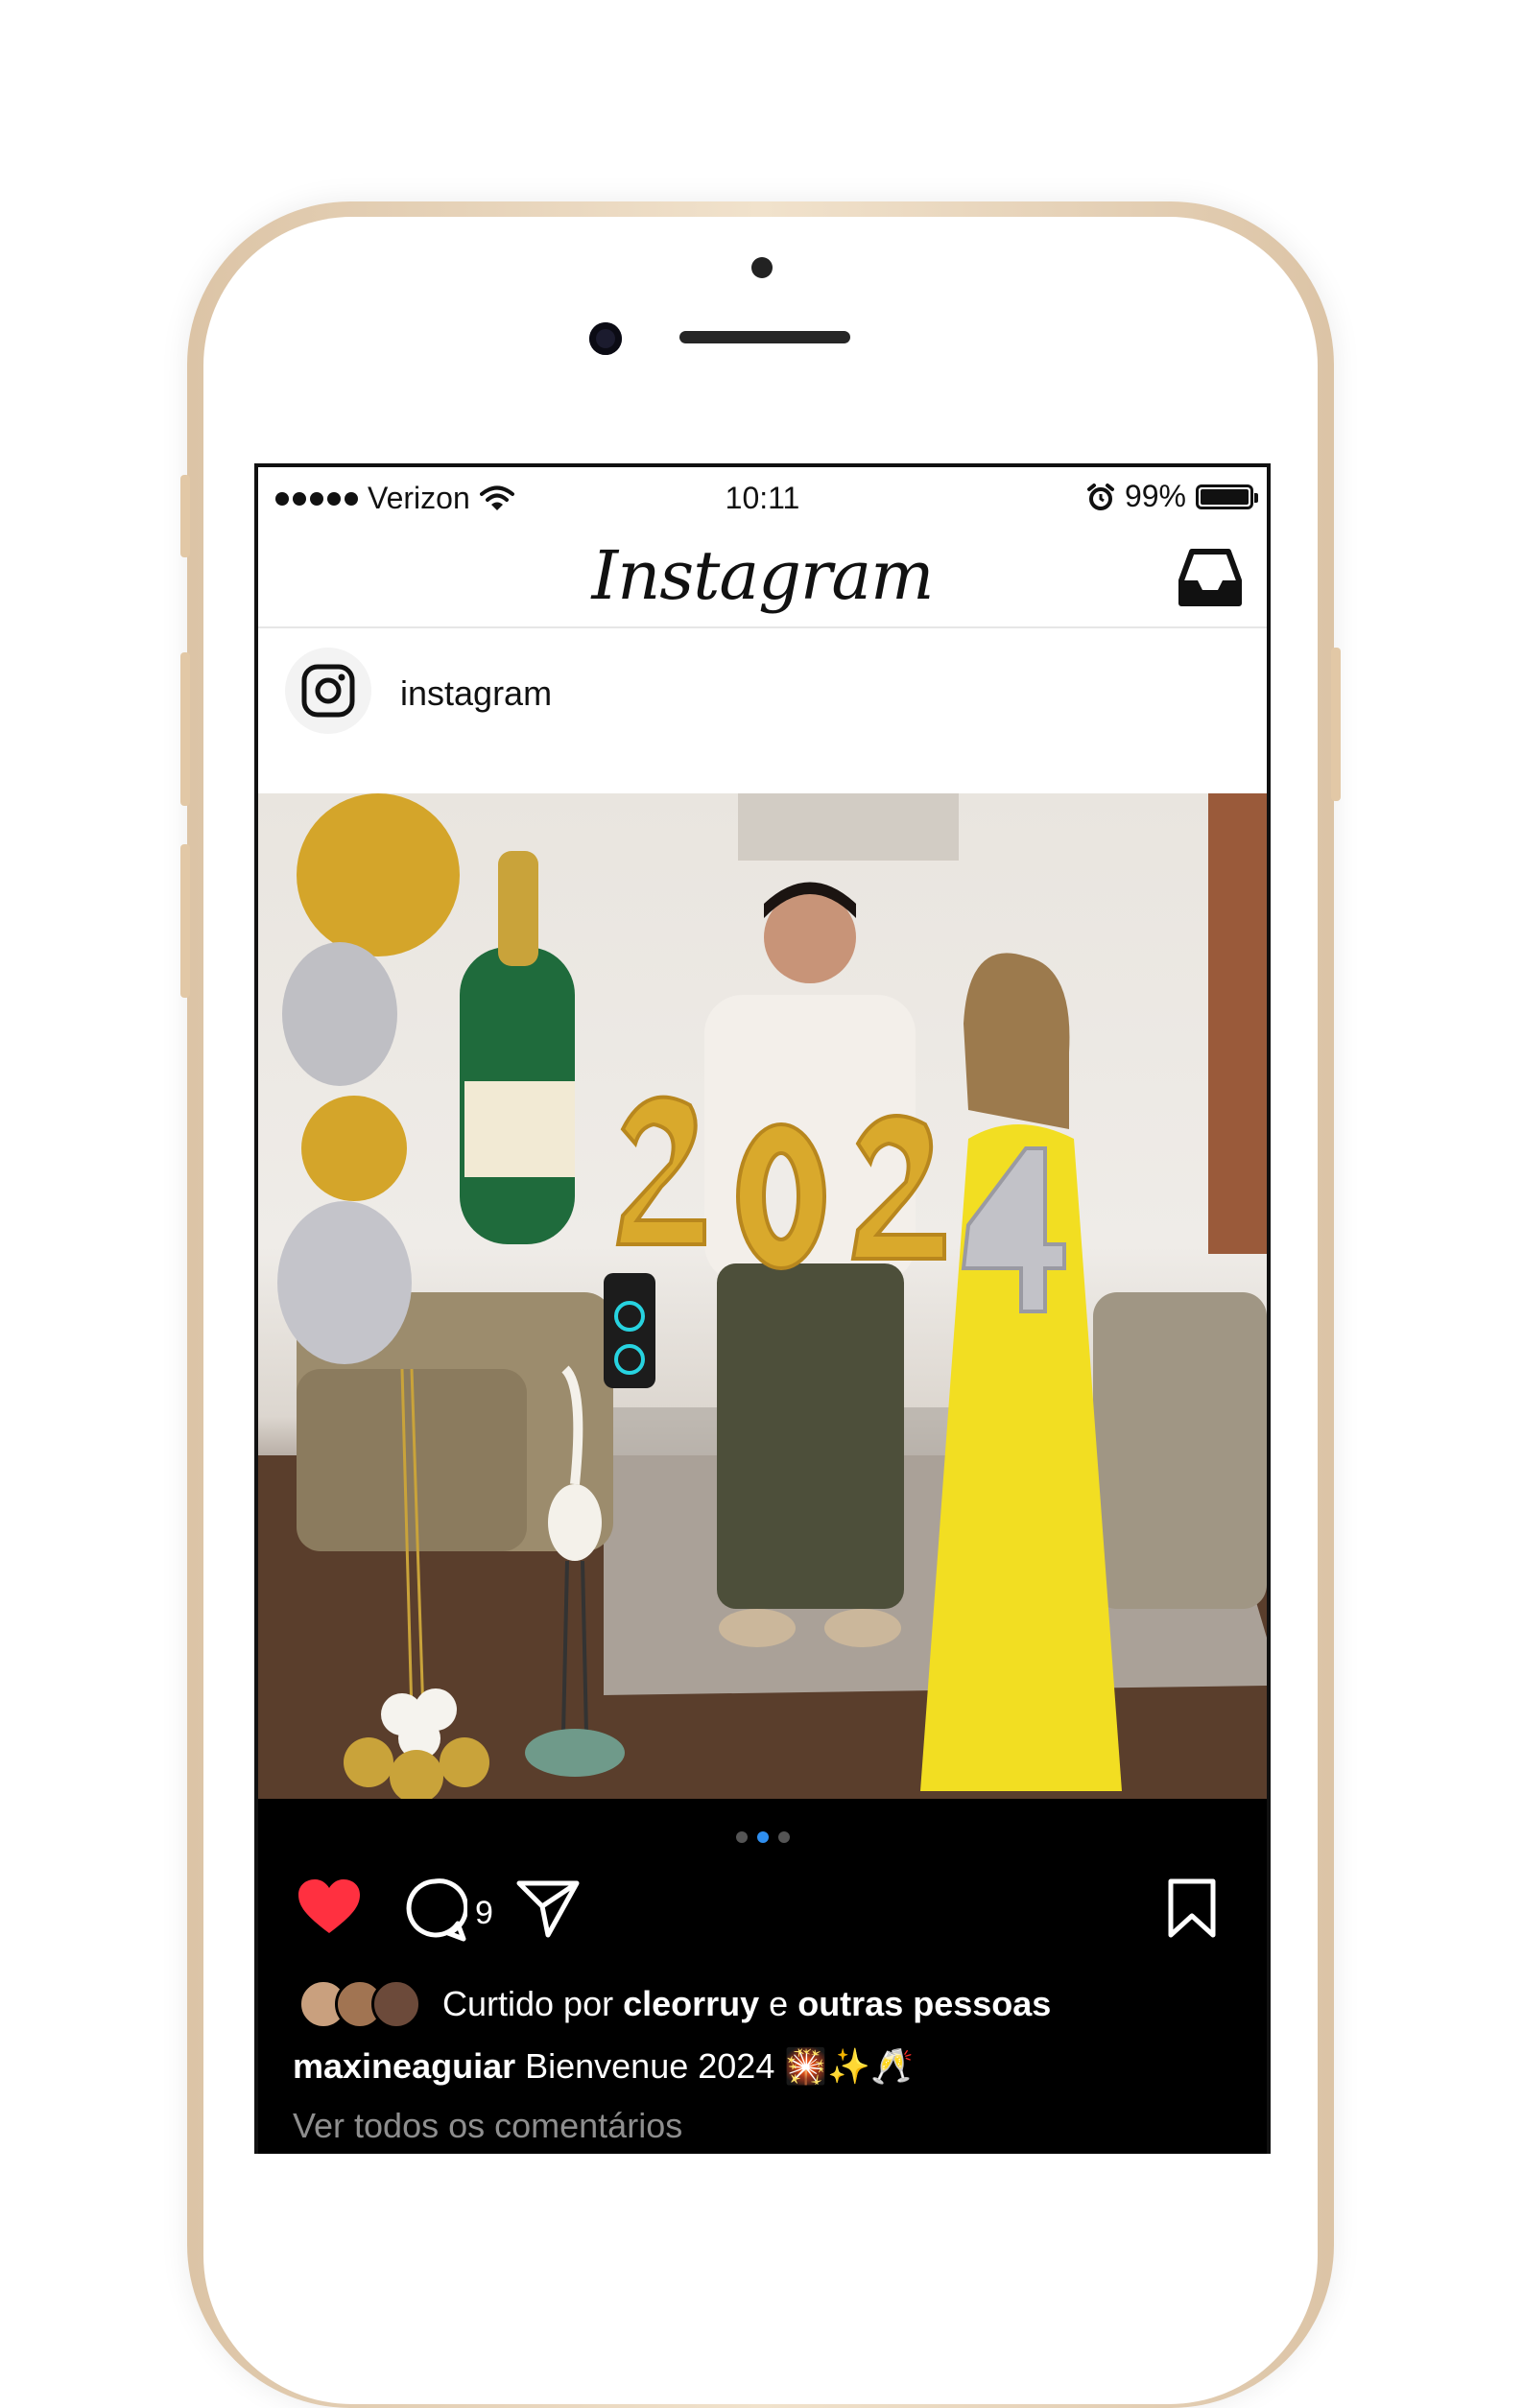  What do you see at coordinates (1210, 577) in the screenshot?
I see `inbox-icon` at bounding box center [1210, 577].